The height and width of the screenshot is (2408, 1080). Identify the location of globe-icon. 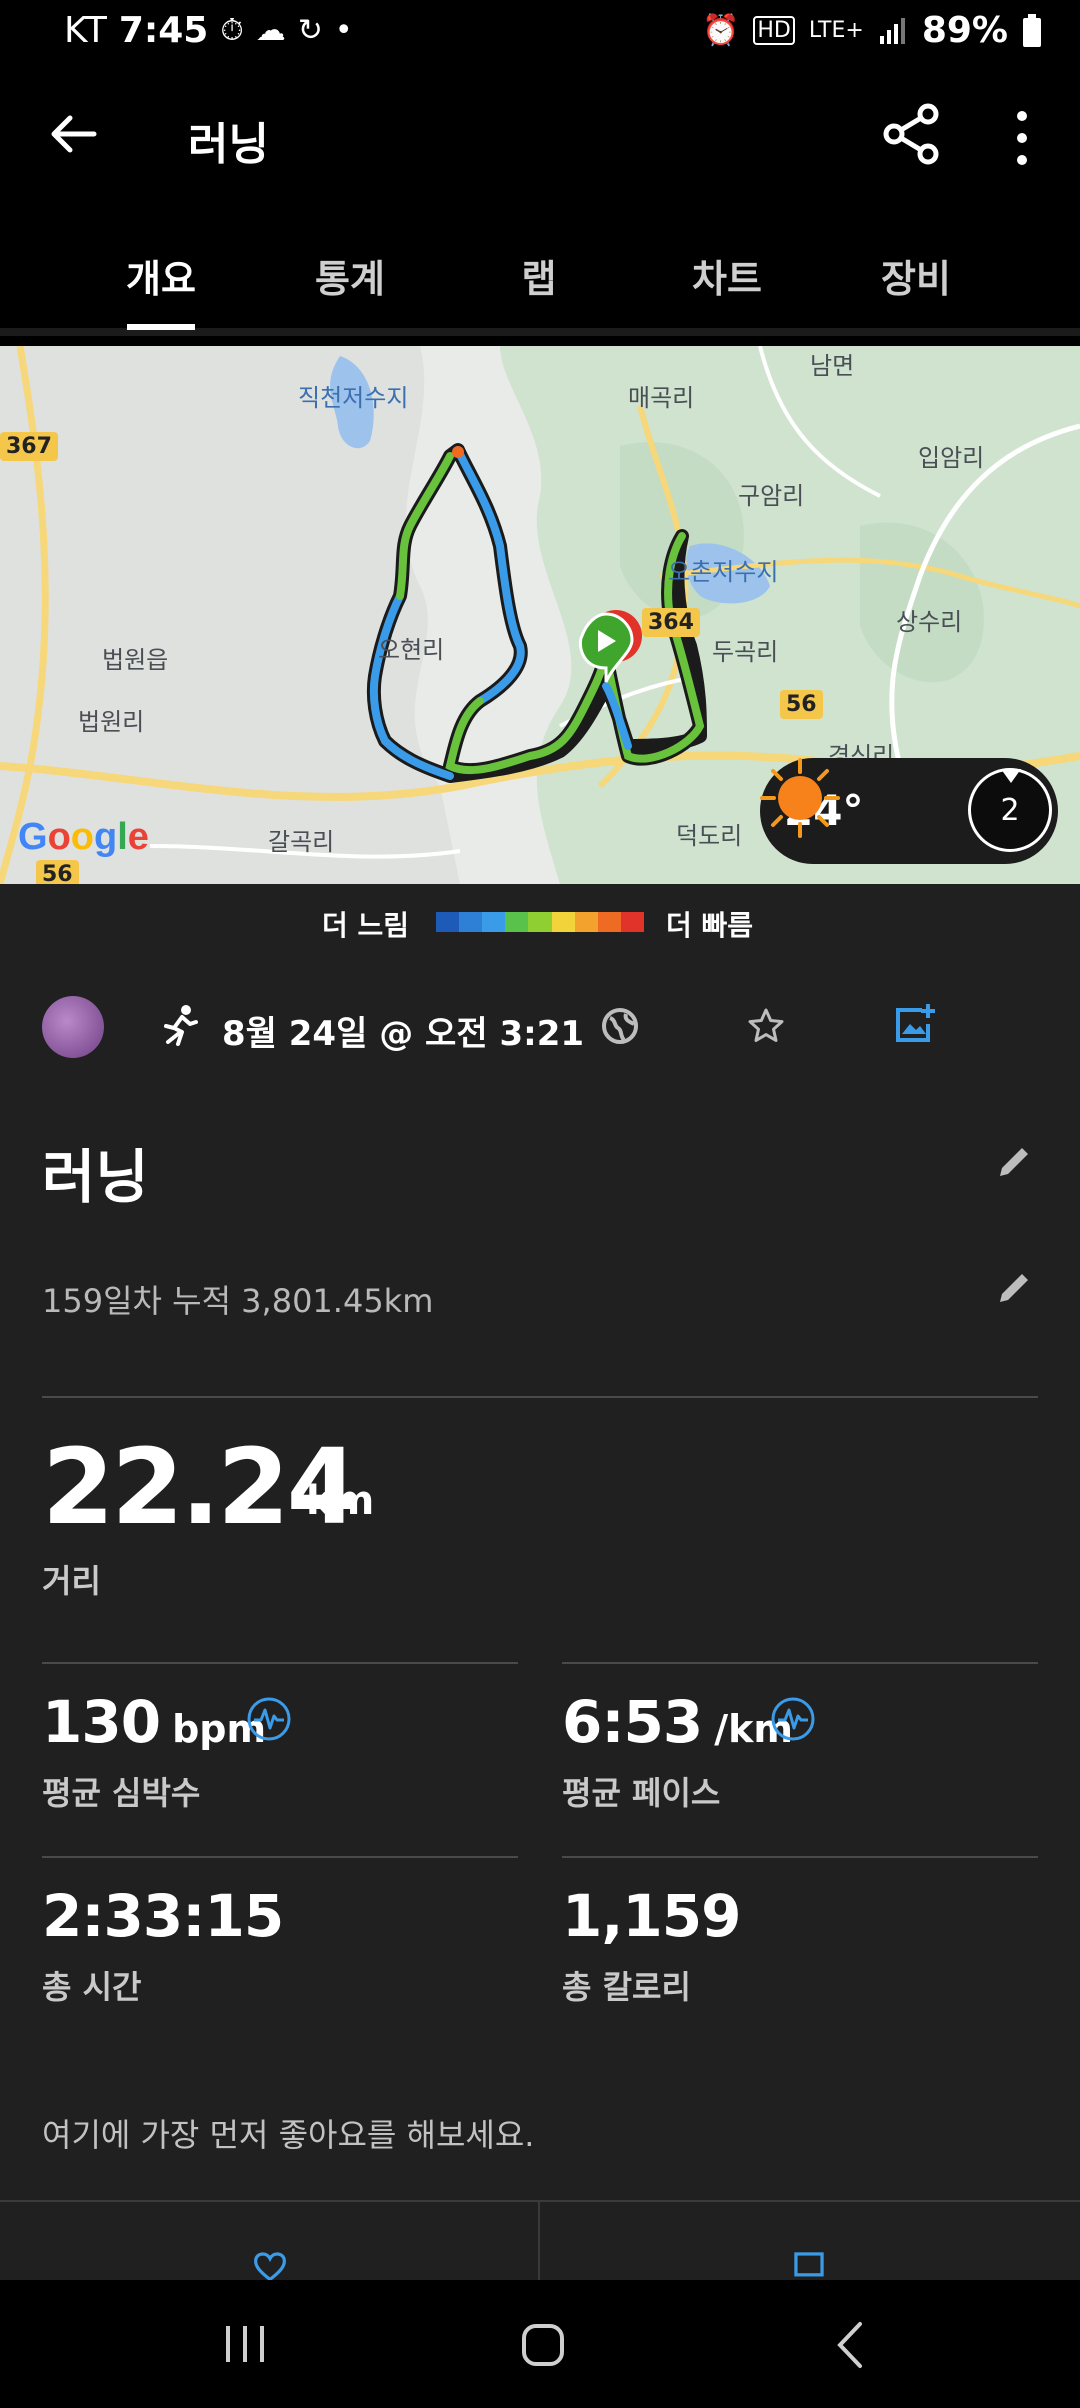
(620, 1026).